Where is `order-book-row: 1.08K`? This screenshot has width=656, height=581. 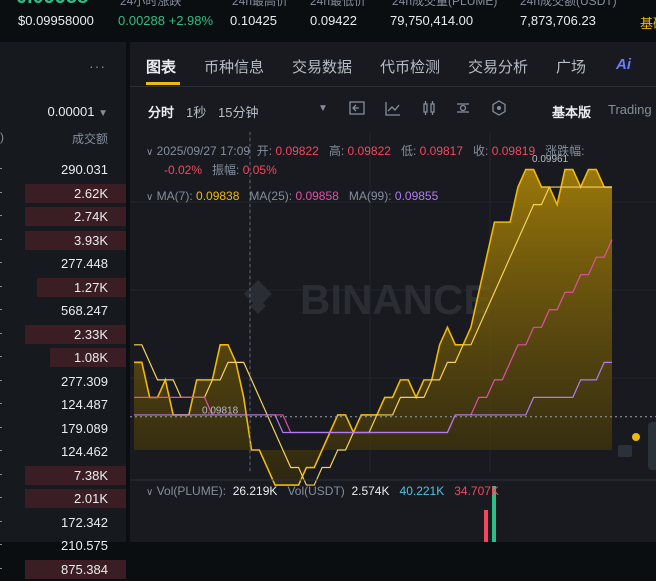
order-book-row: 1.08K is located at coordinates (63, 358).